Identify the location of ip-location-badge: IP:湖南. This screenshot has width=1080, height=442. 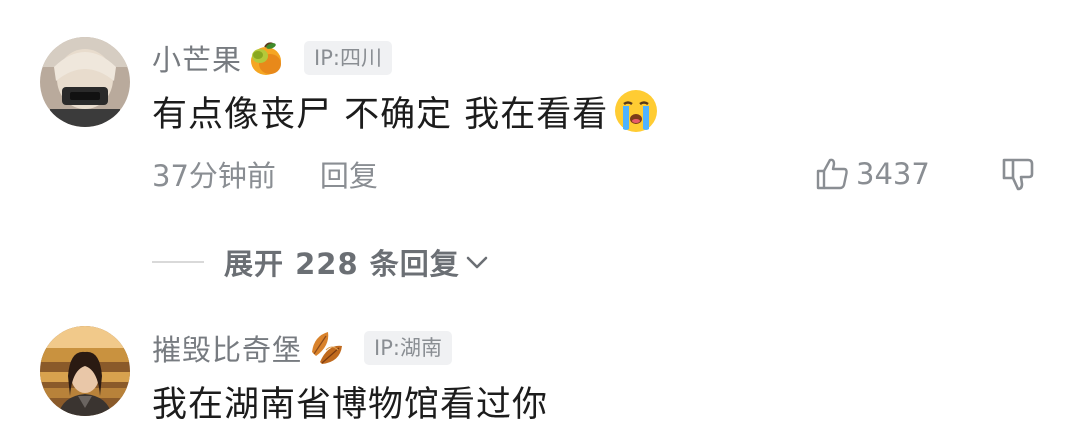
(408, 348).